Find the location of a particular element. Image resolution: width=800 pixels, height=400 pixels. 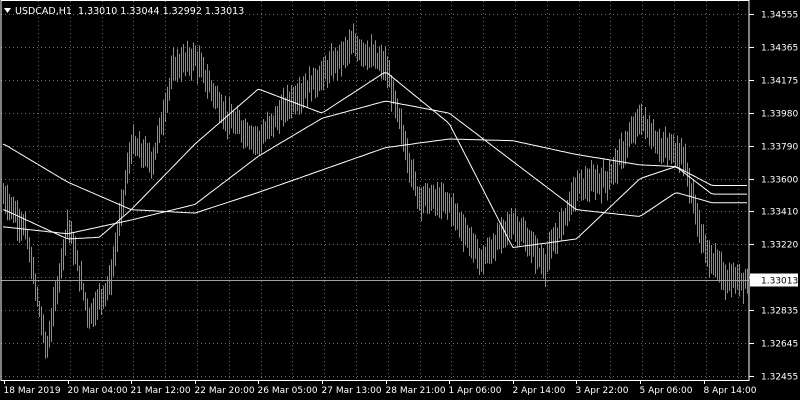

y-tick-label: 1.33790 is located at coordinates (779, 148).